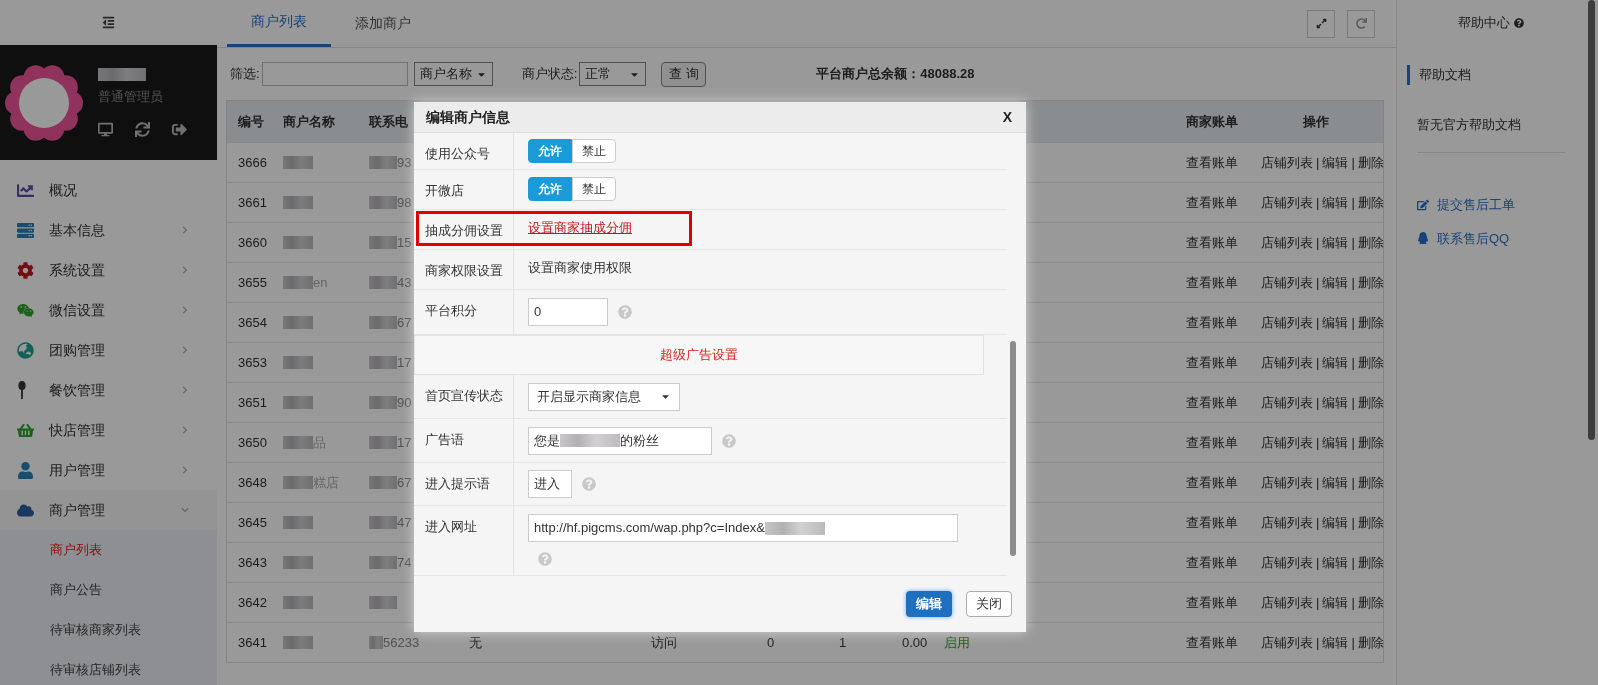  I want to click on submenu-item: 商户列表, so click(108, 550).